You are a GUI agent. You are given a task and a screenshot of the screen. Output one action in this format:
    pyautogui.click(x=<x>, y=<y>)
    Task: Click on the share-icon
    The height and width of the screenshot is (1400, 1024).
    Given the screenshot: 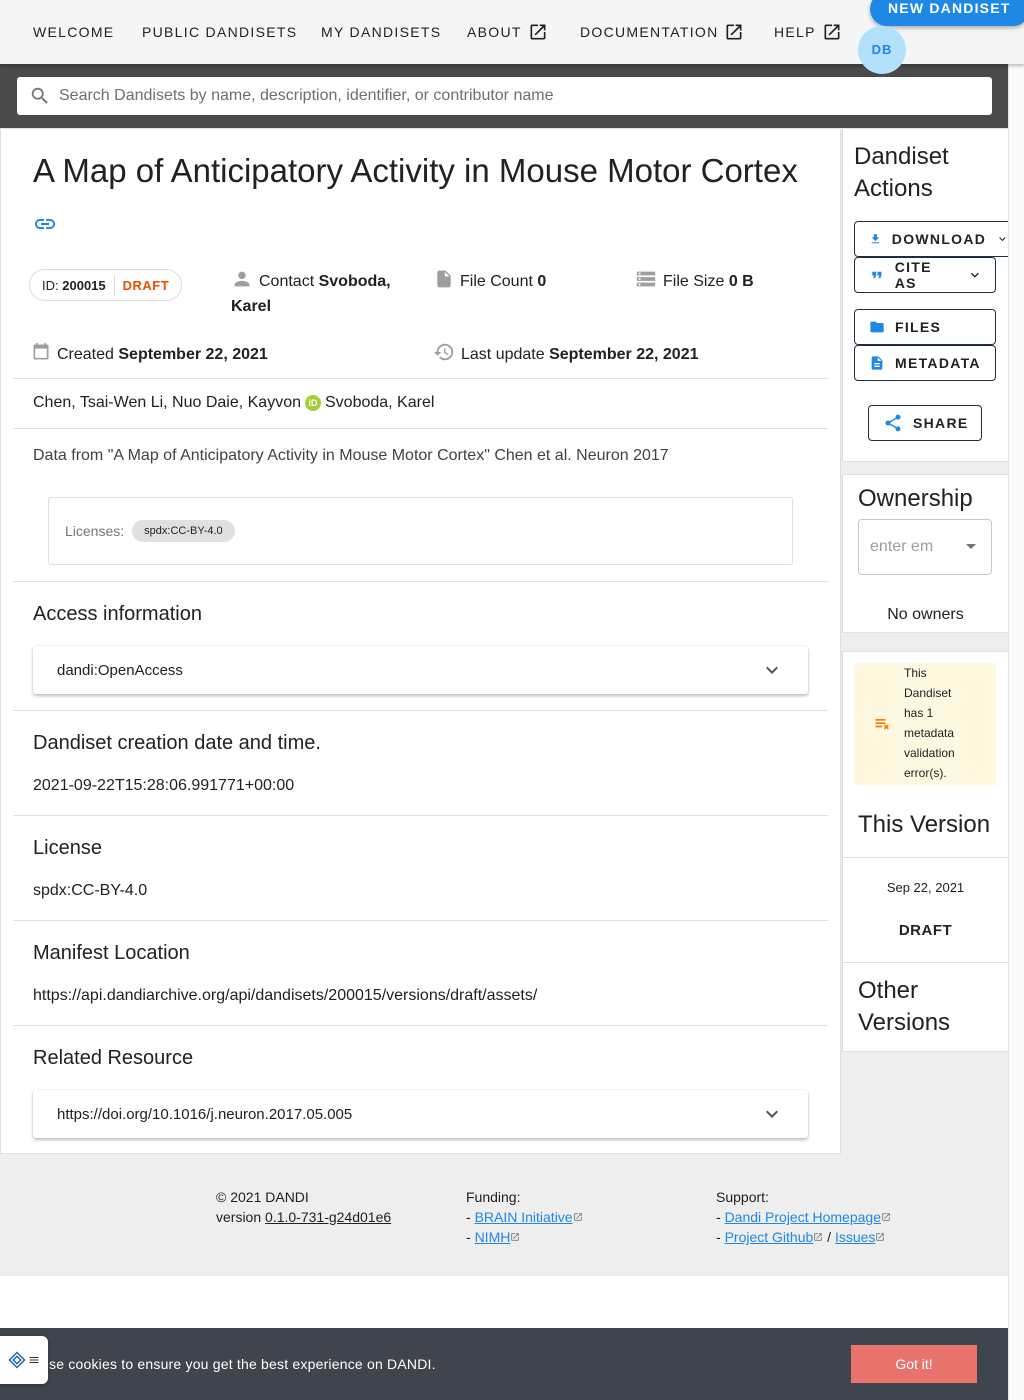 What is the action you would take?
    pyautogui.click(x=893, y=423)
    